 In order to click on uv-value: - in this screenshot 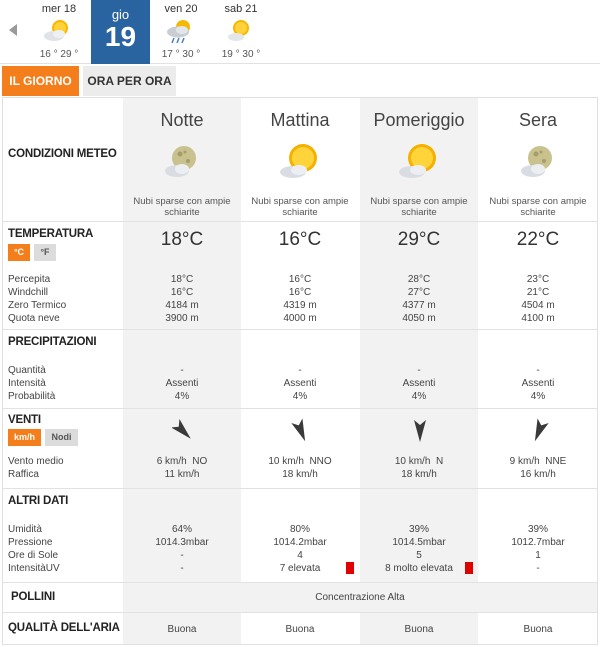, I will do `click(182, 568)`.